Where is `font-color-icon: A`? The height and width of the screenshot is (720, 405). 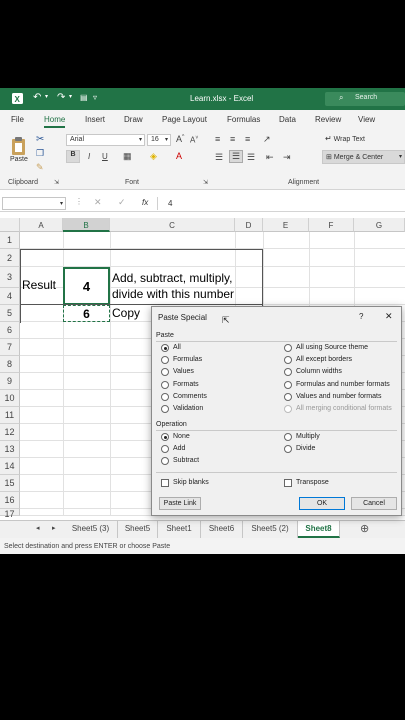
font-color-icon: A is located at coordinates (179, 156).